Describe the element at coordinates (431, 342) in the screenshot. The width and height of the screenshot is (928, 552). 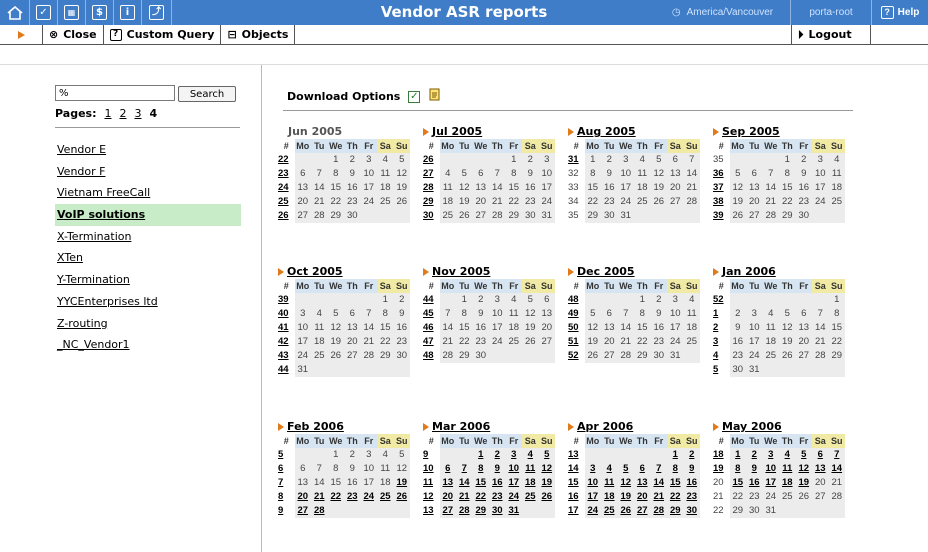
I see `week-number: 47` at that location.